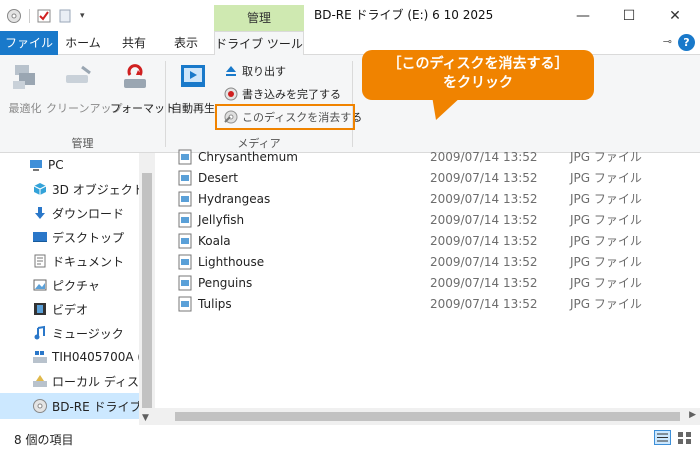 The height and width of the screenshot is (450, 700). What do you see at coordinates (82, 143) in the screenshot?
I see `group-label-manage: 管理` at bounding box center [82, 143].